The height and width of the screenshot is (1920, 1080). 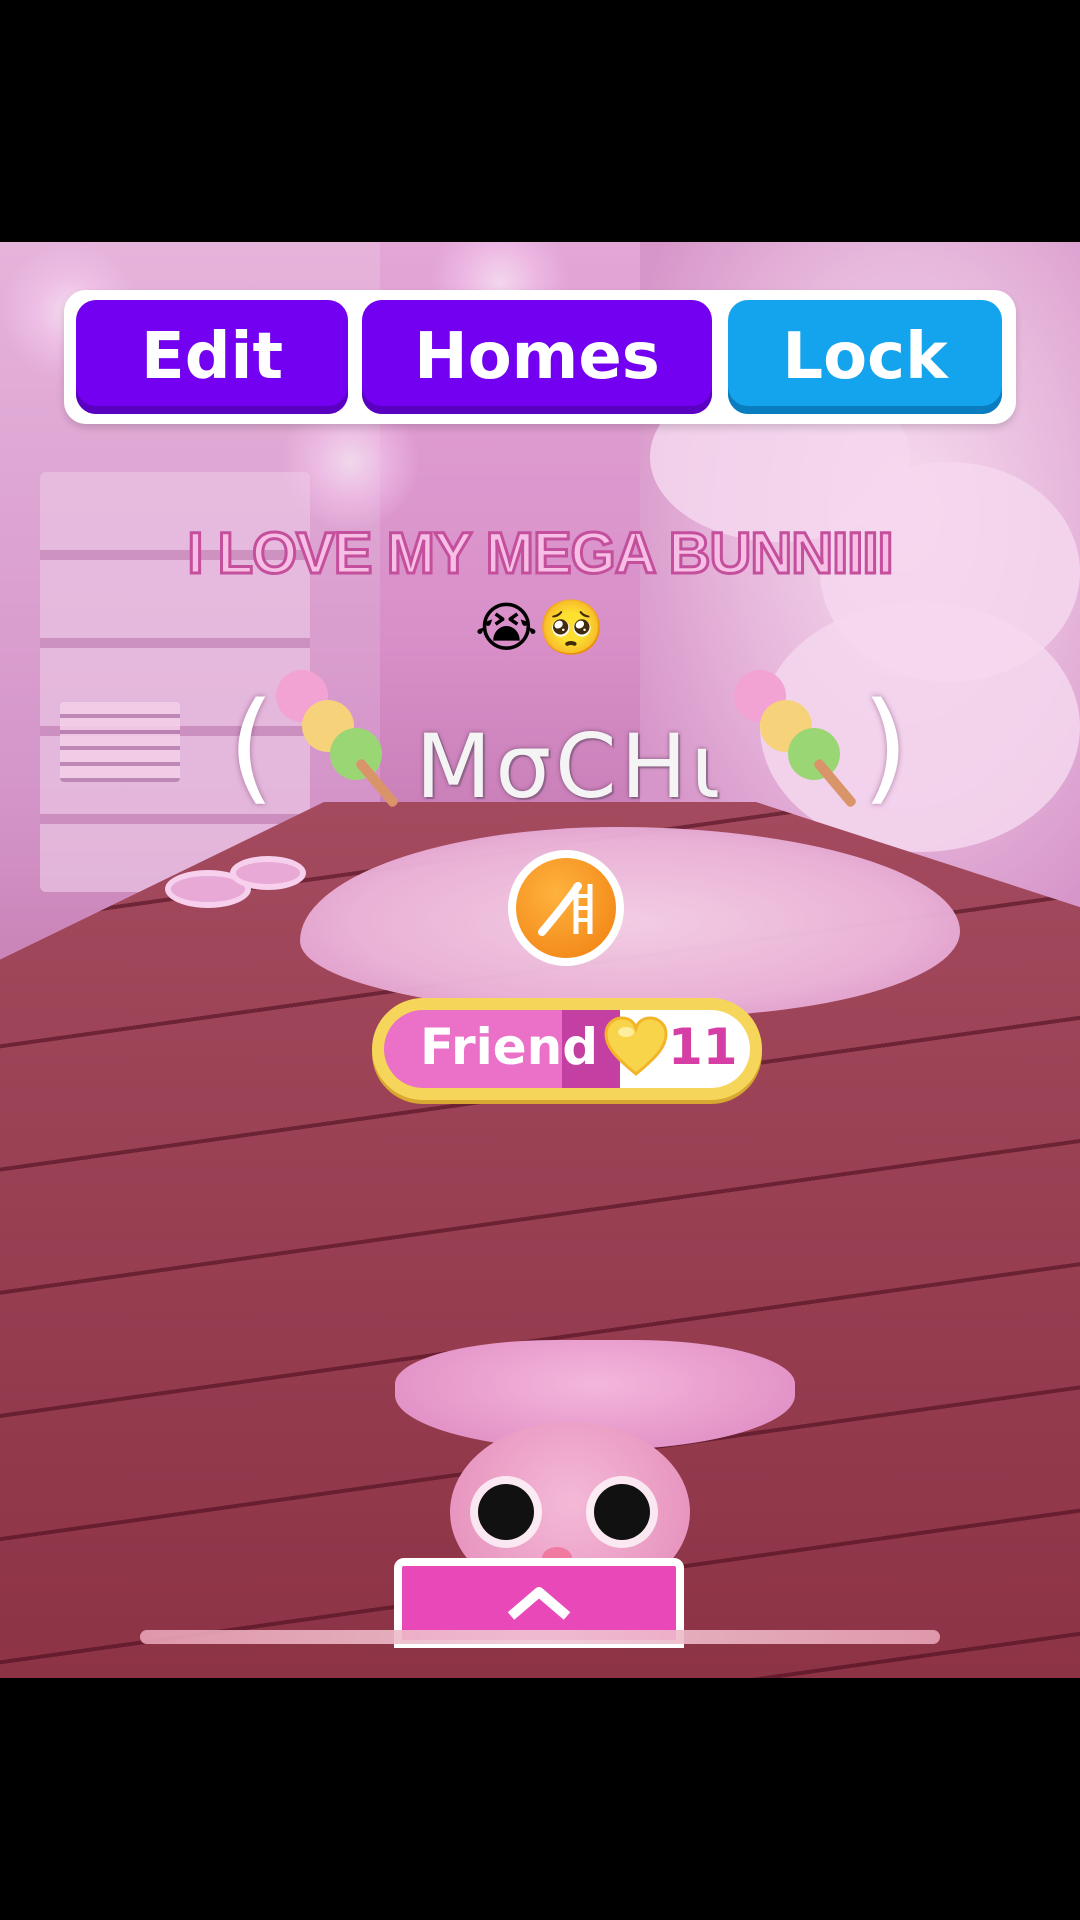 What do you see at coordinates (537, 357) in the screenshot?
I see `homes-button: Homes` at bounding box center [537, 357].